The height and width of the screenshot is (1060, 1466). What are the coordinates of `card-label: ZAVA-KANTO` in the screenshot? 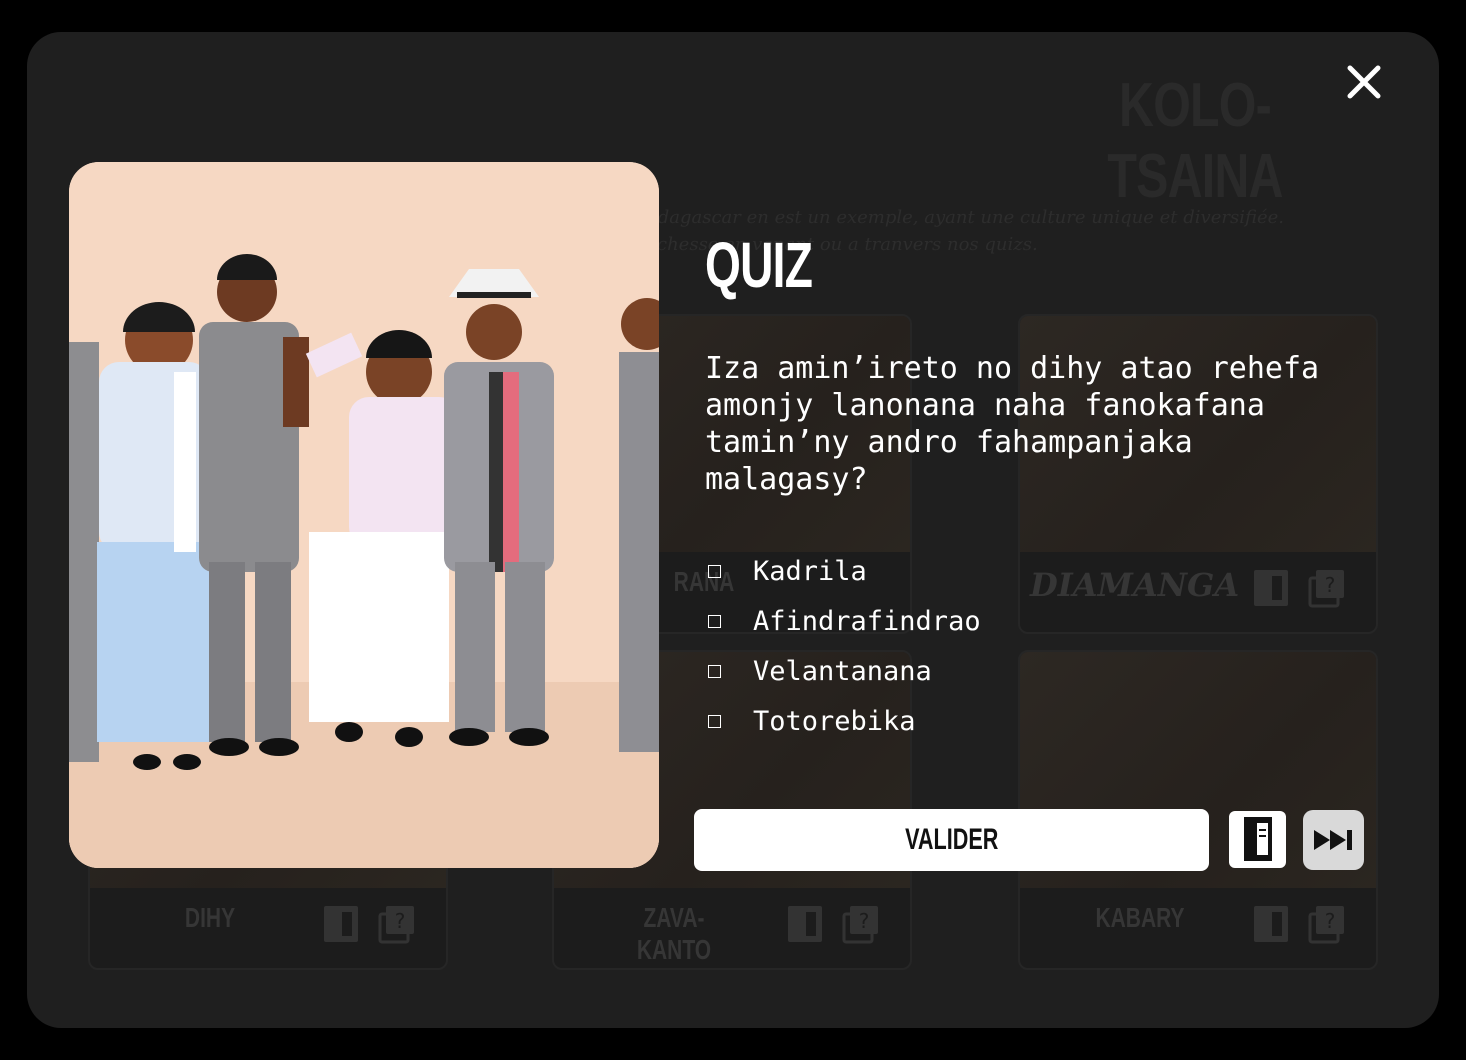 It's located at (674, 933).